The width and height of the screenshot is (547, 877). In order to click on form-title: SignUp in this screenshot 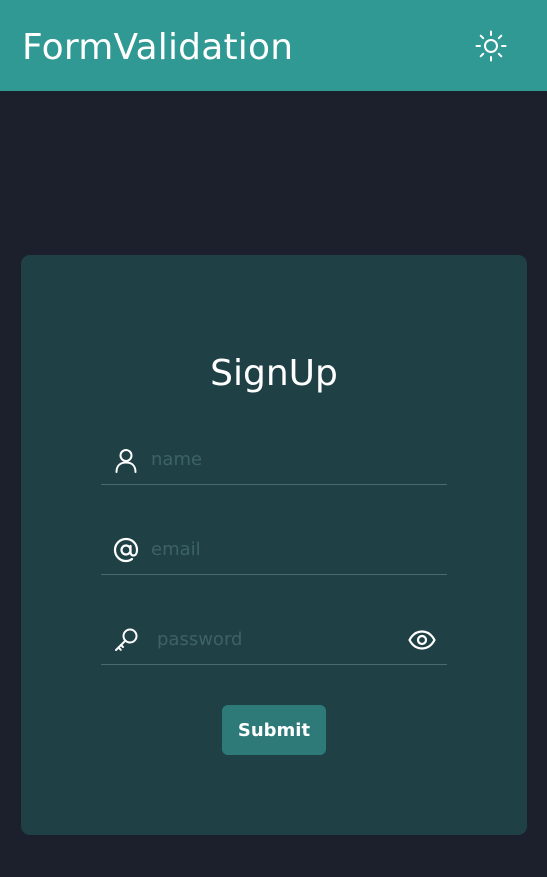, I will do `click(274, 373)`.